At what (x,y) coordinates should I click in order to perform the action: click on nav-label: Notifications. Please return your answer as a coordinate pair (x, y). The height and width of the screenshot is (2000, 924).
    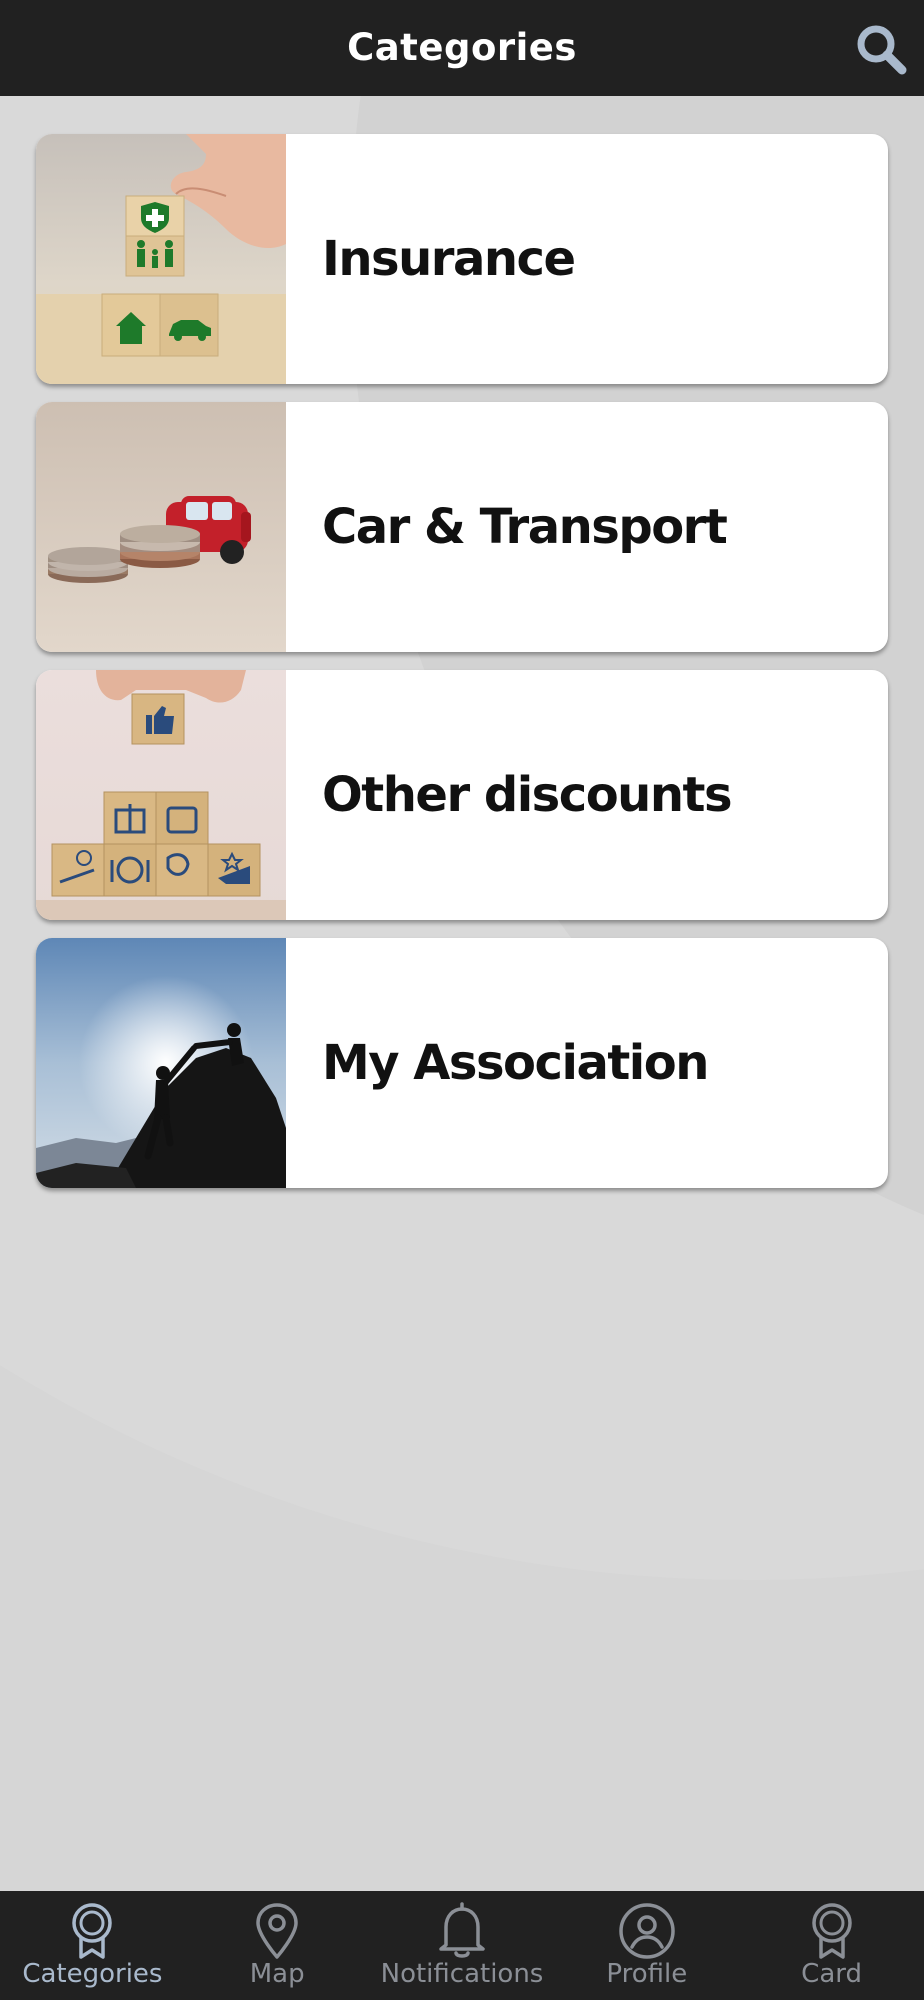
    Looking at the image, I should click on (462, 1974).